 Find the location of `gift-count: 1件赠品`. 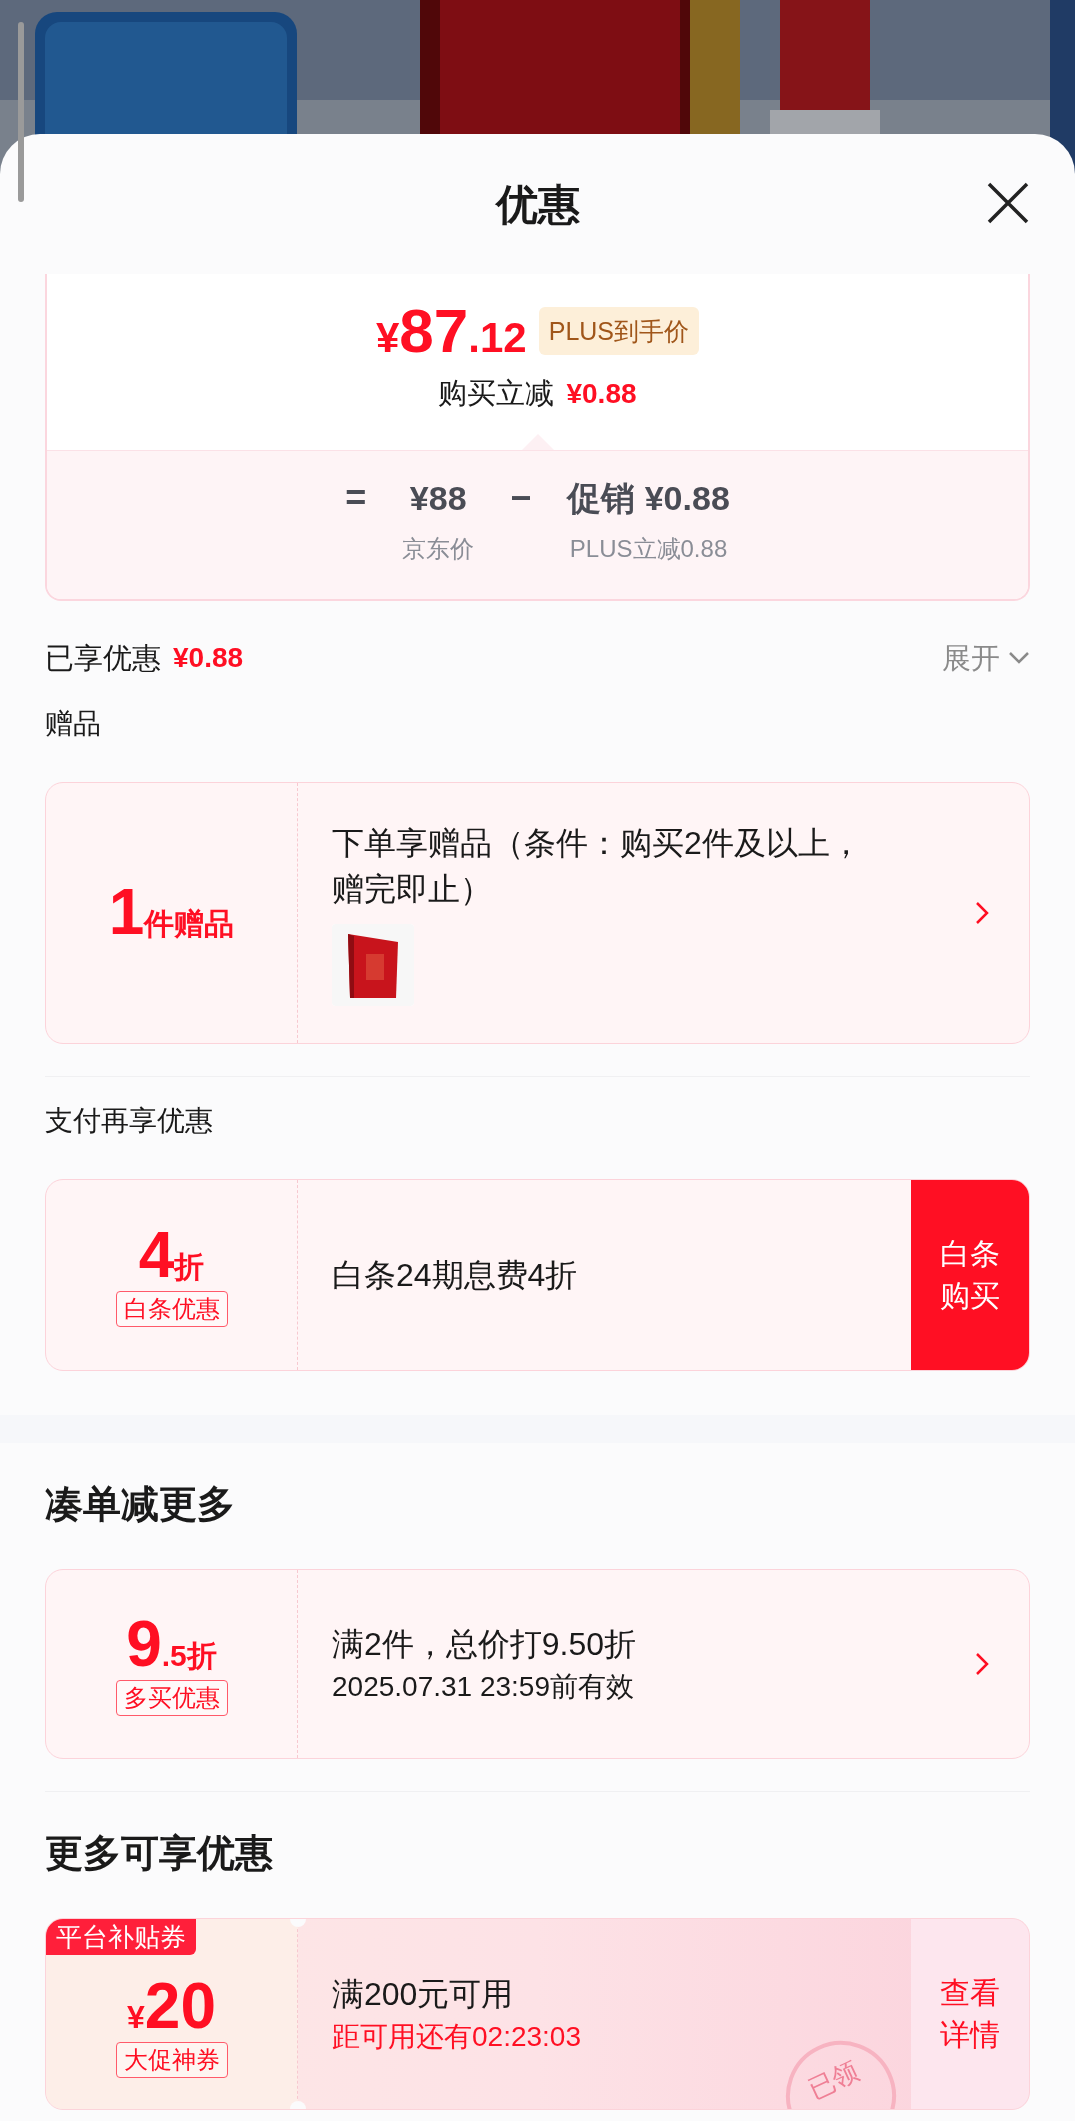

gift-count: 1件赠品 is located at coordinates (171, 913).